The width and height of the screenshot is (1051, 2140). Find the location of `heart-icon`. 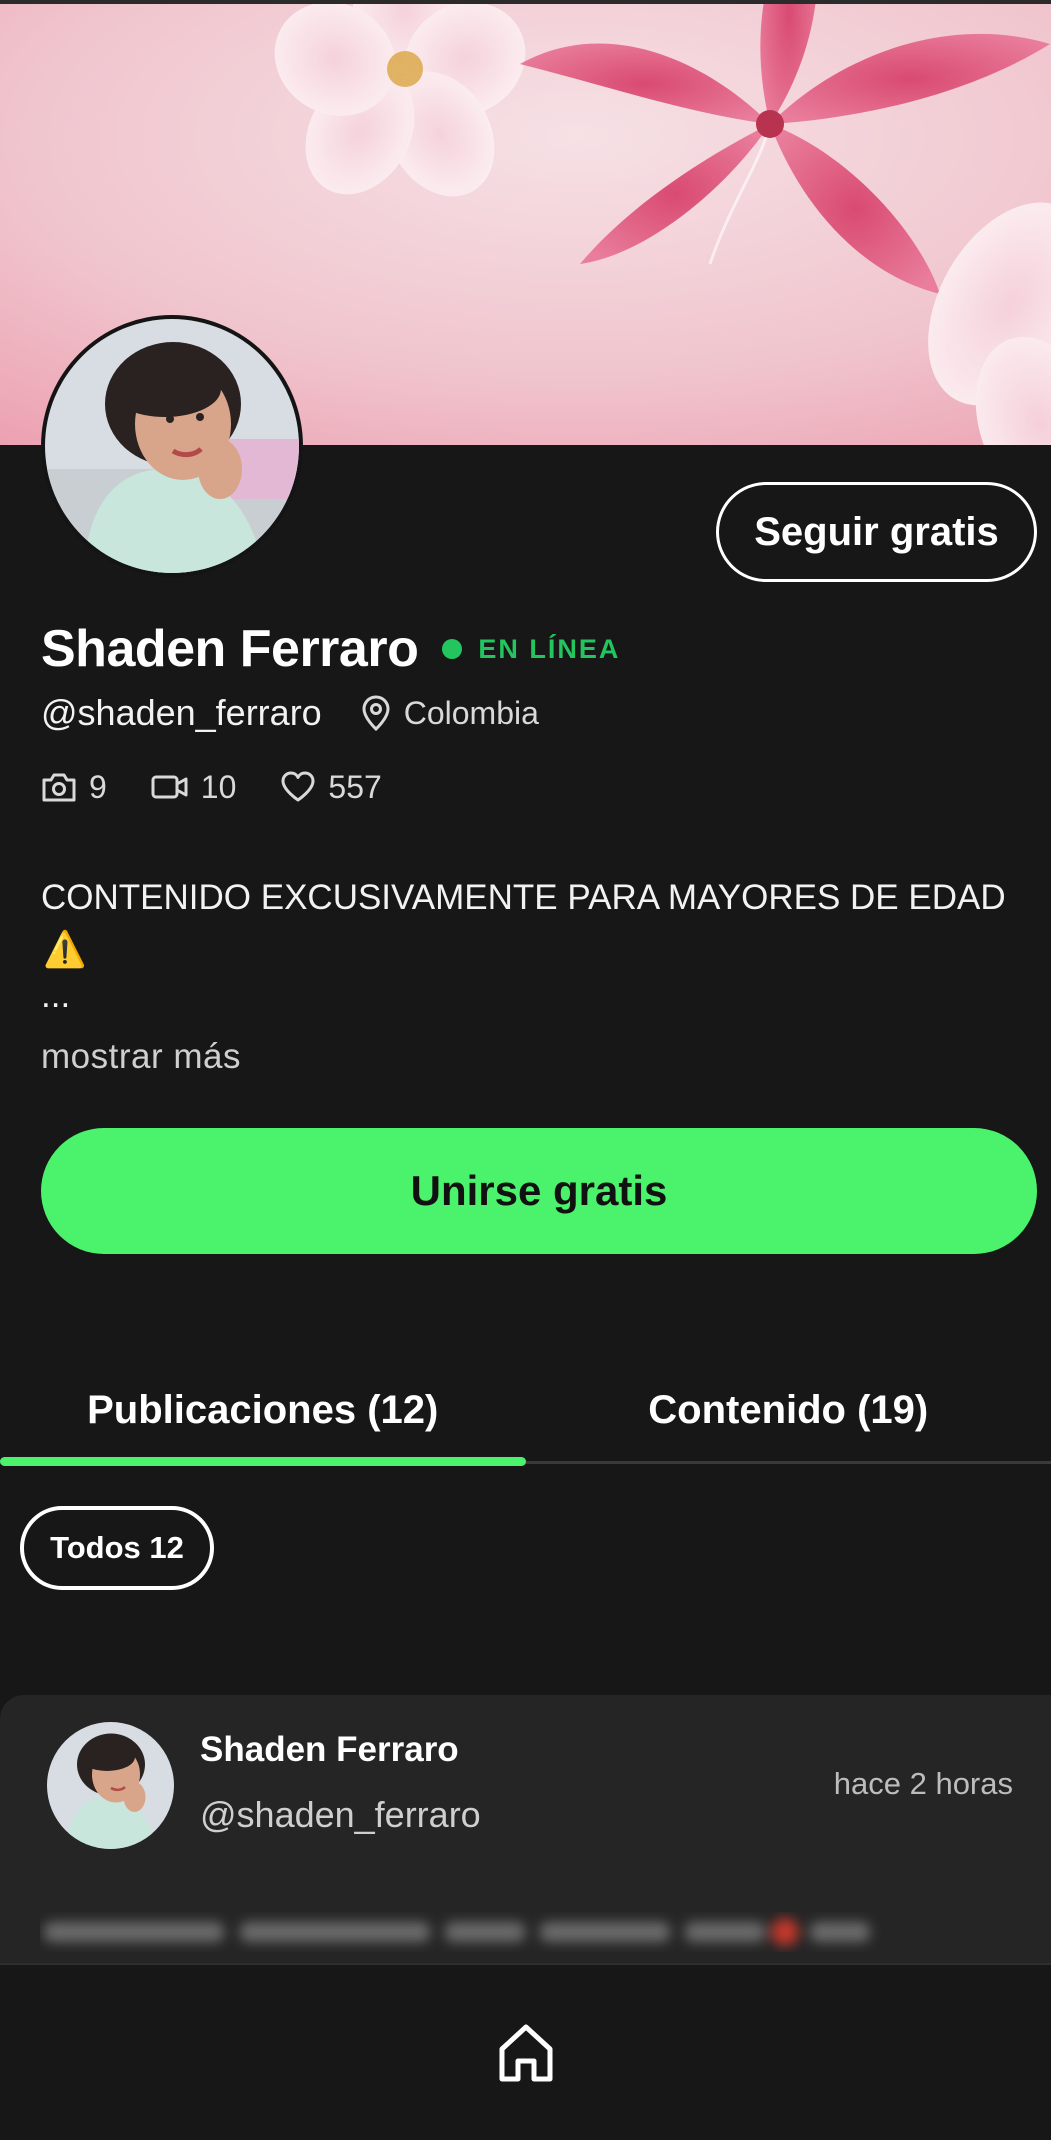

heart-icon is located at coordinates (298, 786).